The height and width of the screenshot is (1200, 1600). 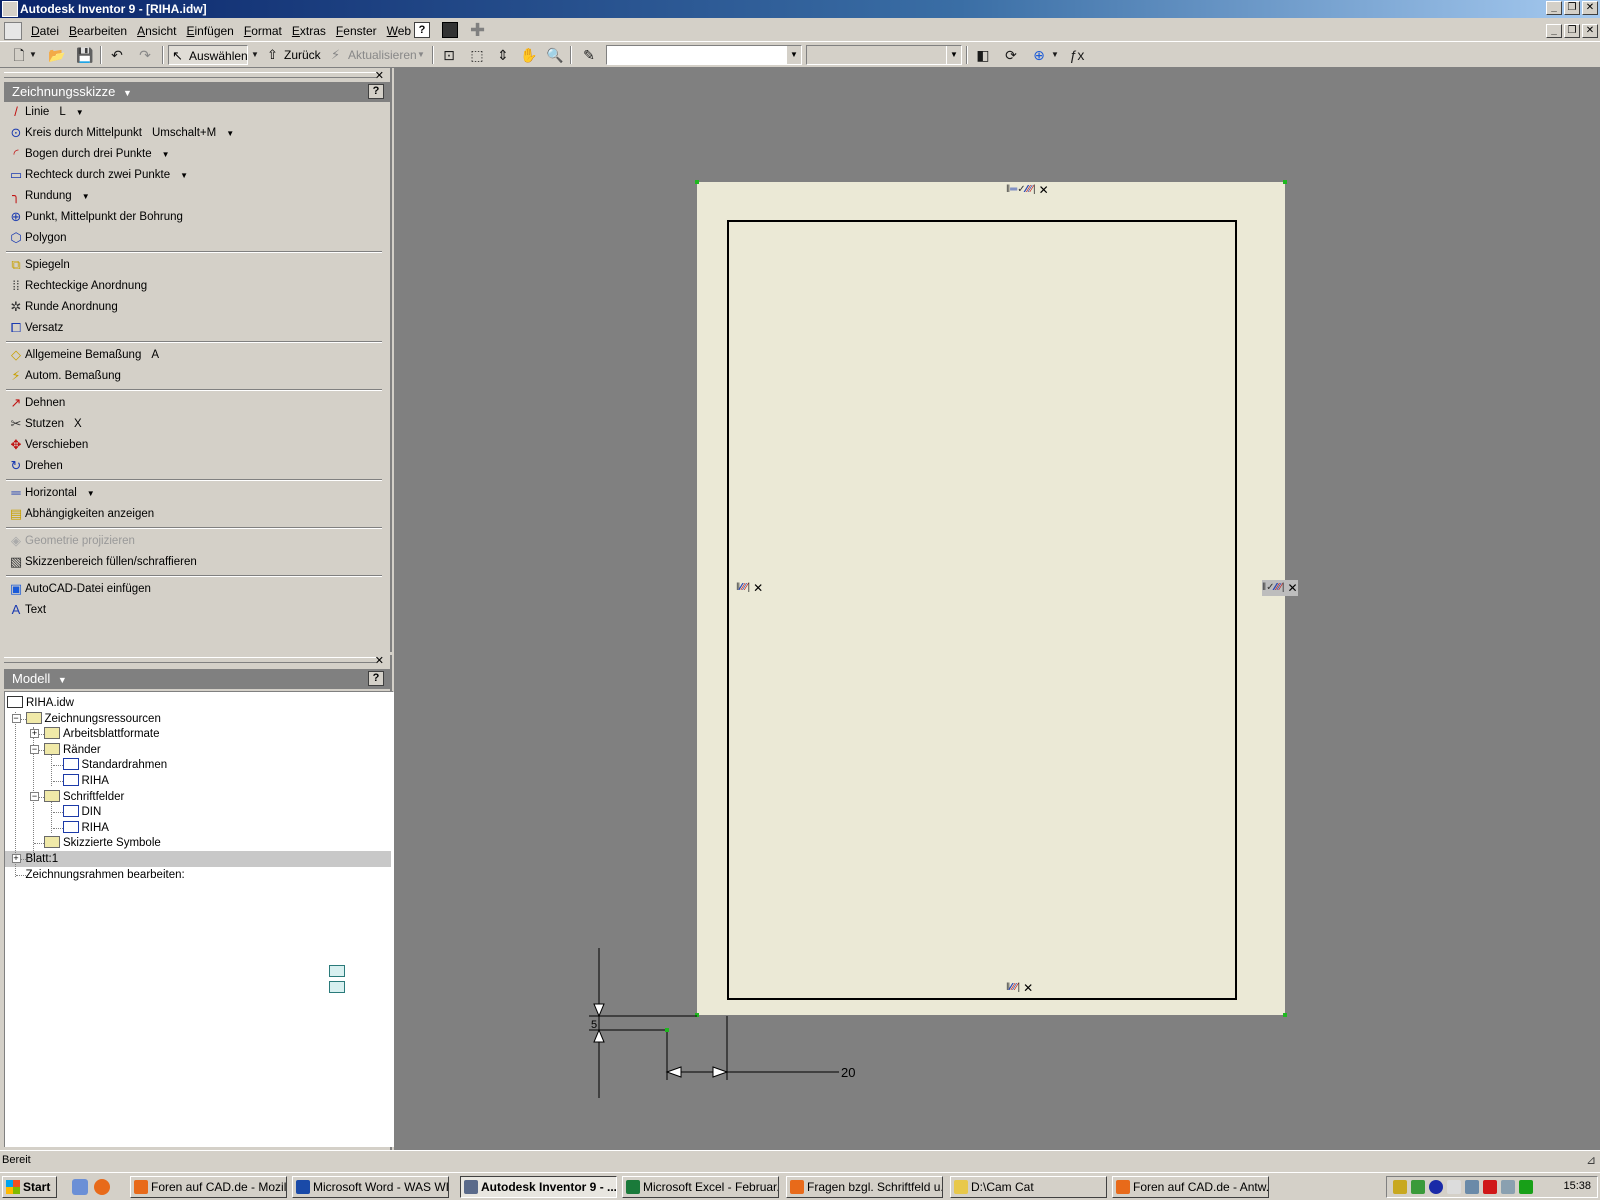 I want to click on select-dropdown-icon: ▼, so click(x=255, y=55).